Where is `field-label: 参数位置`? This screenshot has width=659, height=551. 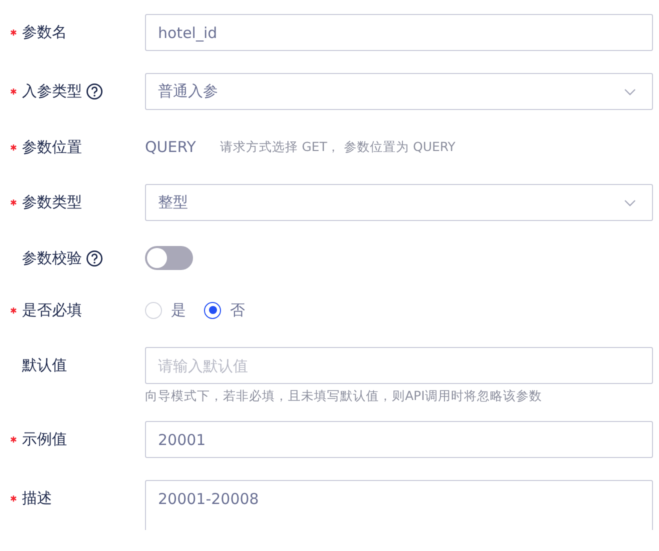
field-label: 参数位置 is located at coordinates (52, 147).